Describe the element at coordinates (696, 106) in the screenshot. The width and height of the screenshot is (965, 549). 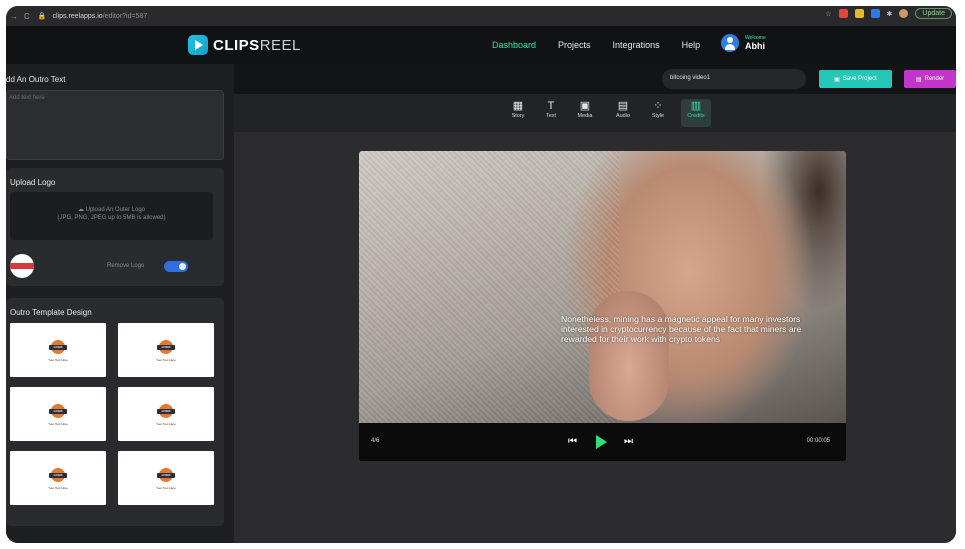
I see `credits-icon: ▥` at that location.